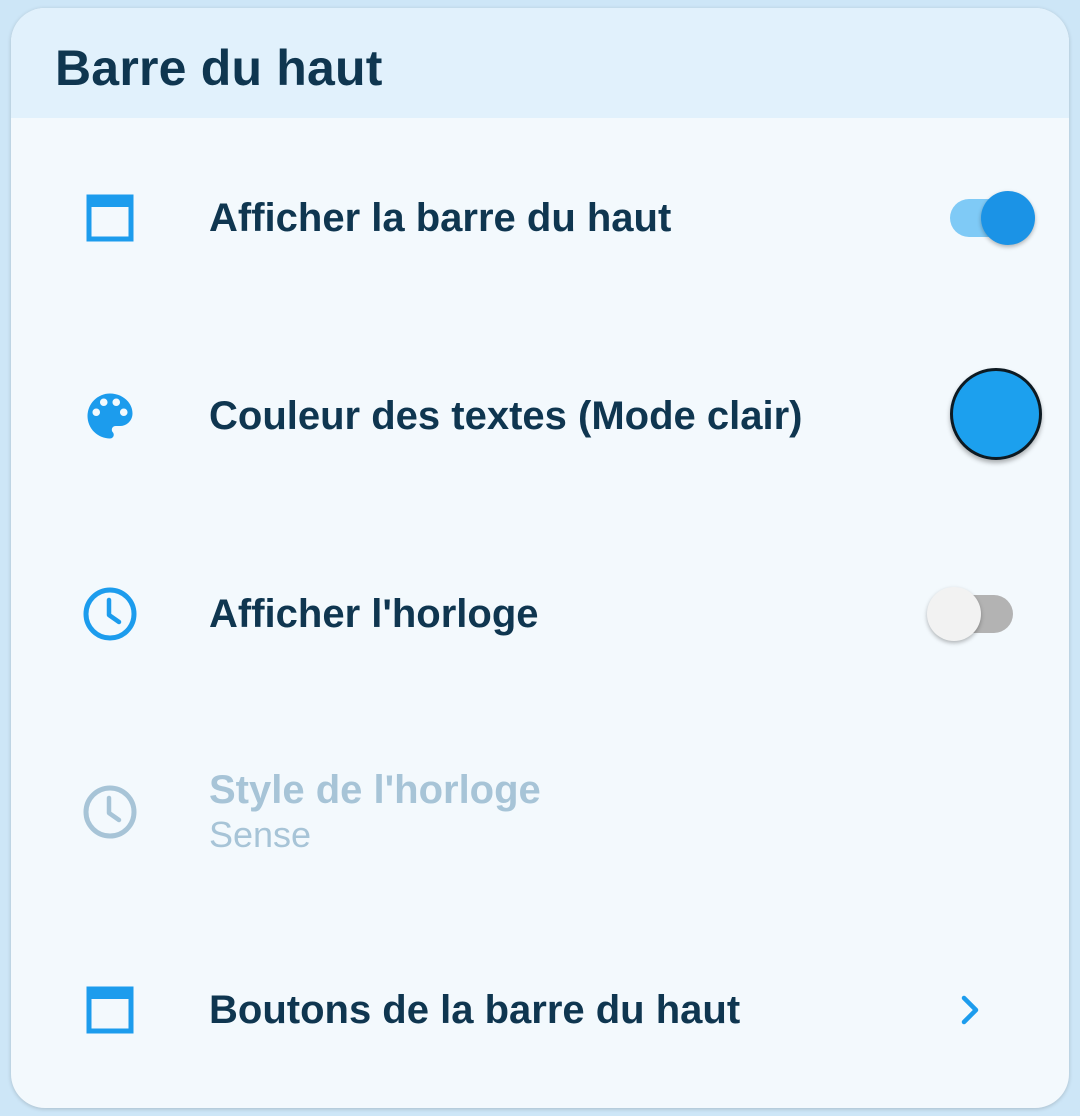 The width and height of the screenshot is (1080, 1116). I want to click on setting-label: Afficher la barre du haut, so click(440, 218).